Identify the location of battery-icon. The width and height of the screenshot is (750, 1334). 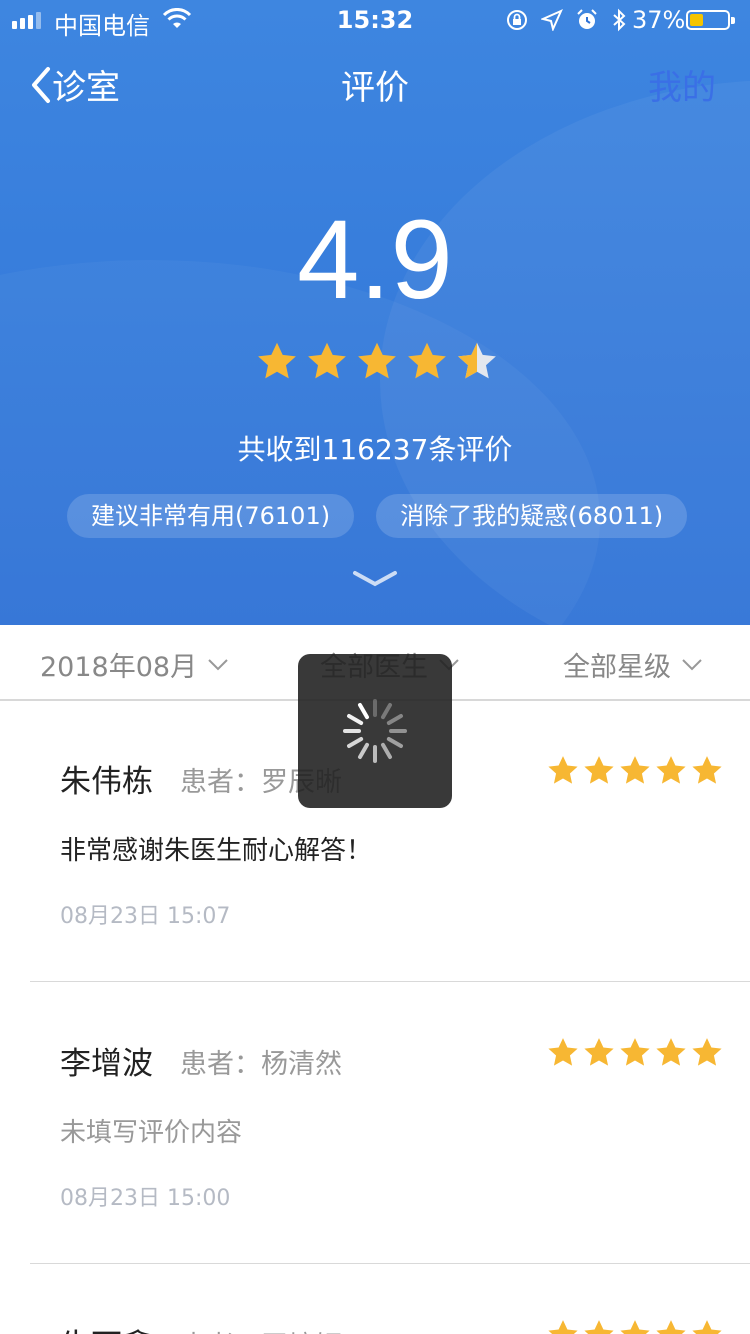
(710, 20).